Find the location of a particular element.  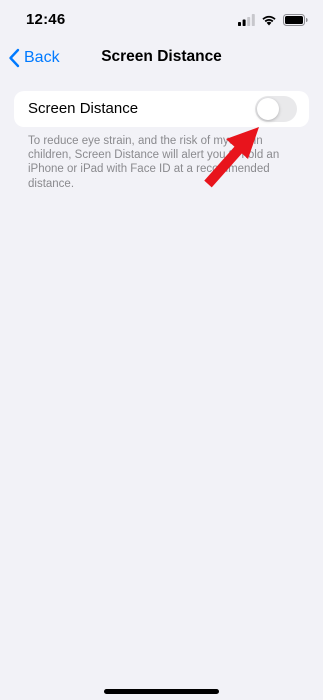

screen-distance-label: Screen Distance is located at coordinates (83, 108).